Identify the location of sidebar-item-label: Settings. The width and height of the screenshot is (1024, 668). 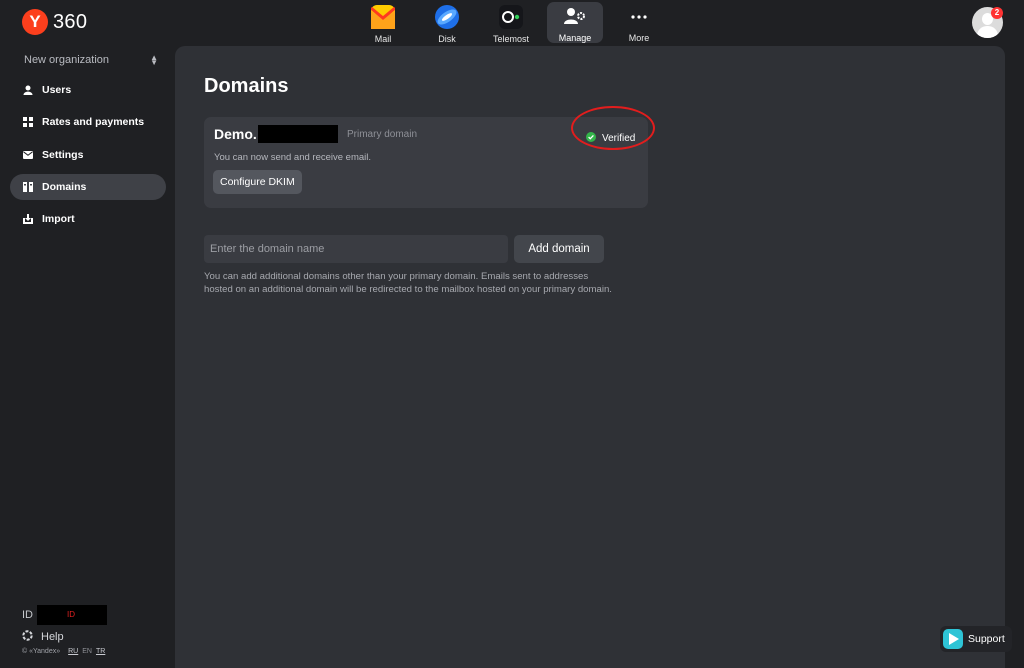
(63, 154).